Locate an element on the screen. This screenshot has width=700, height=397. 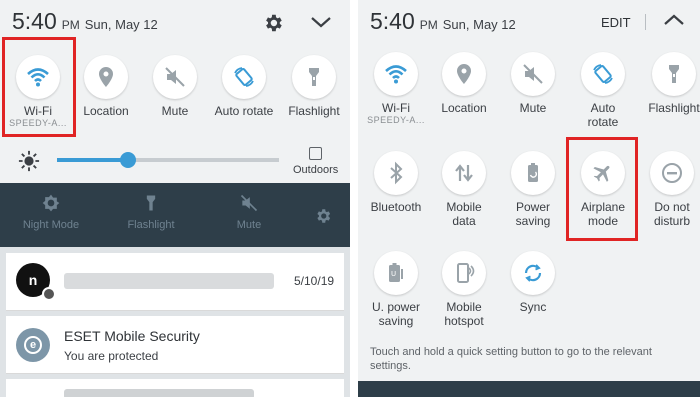
brightness-slider is located at coordinates (168, 160).